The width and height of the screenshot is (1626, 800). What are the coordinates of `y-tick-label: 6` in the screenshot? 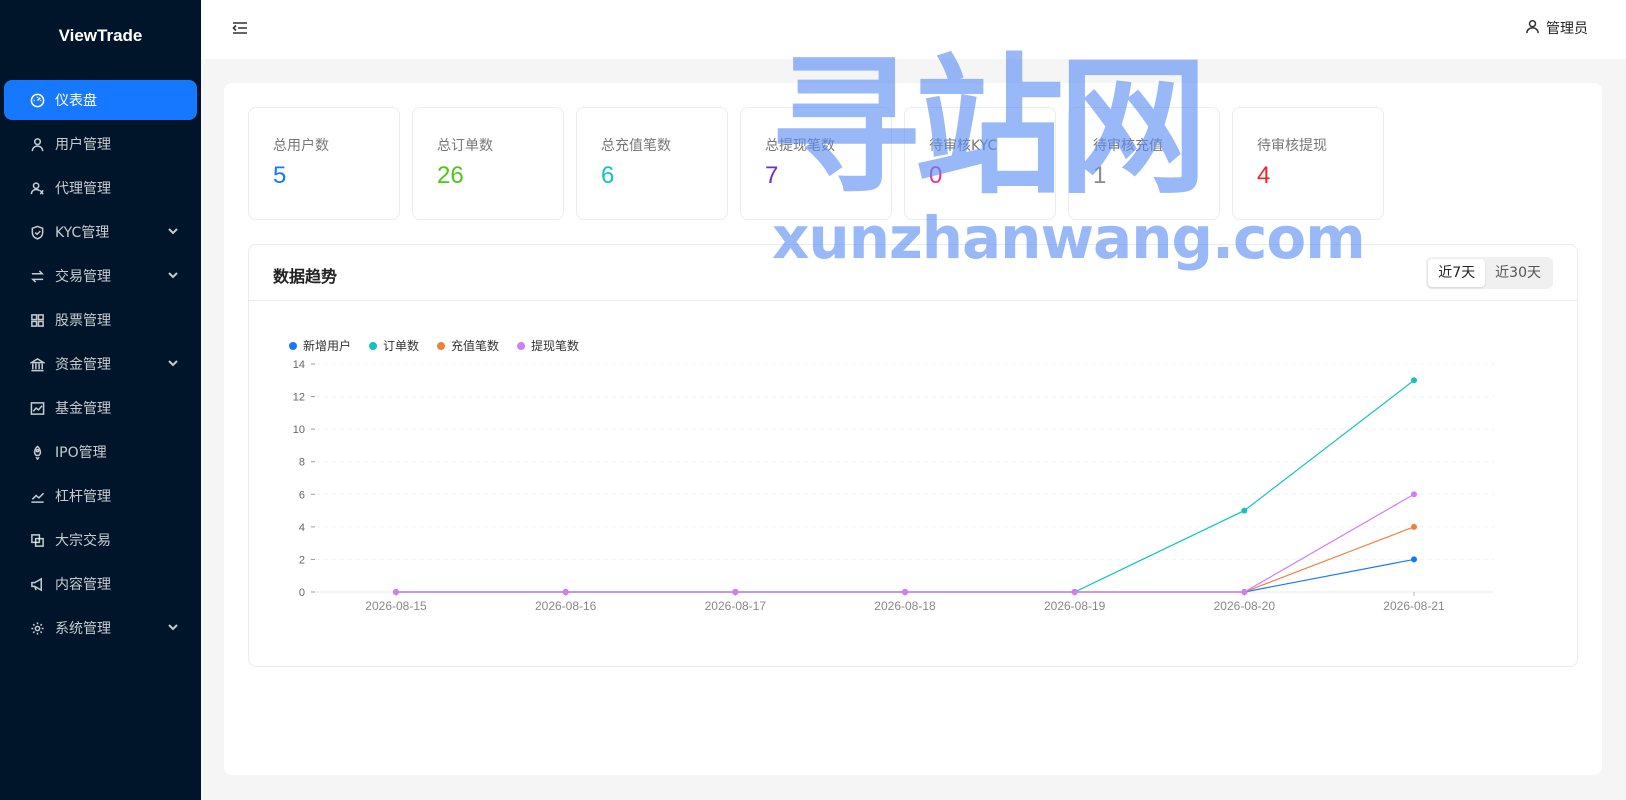 It's located at (302, 495).